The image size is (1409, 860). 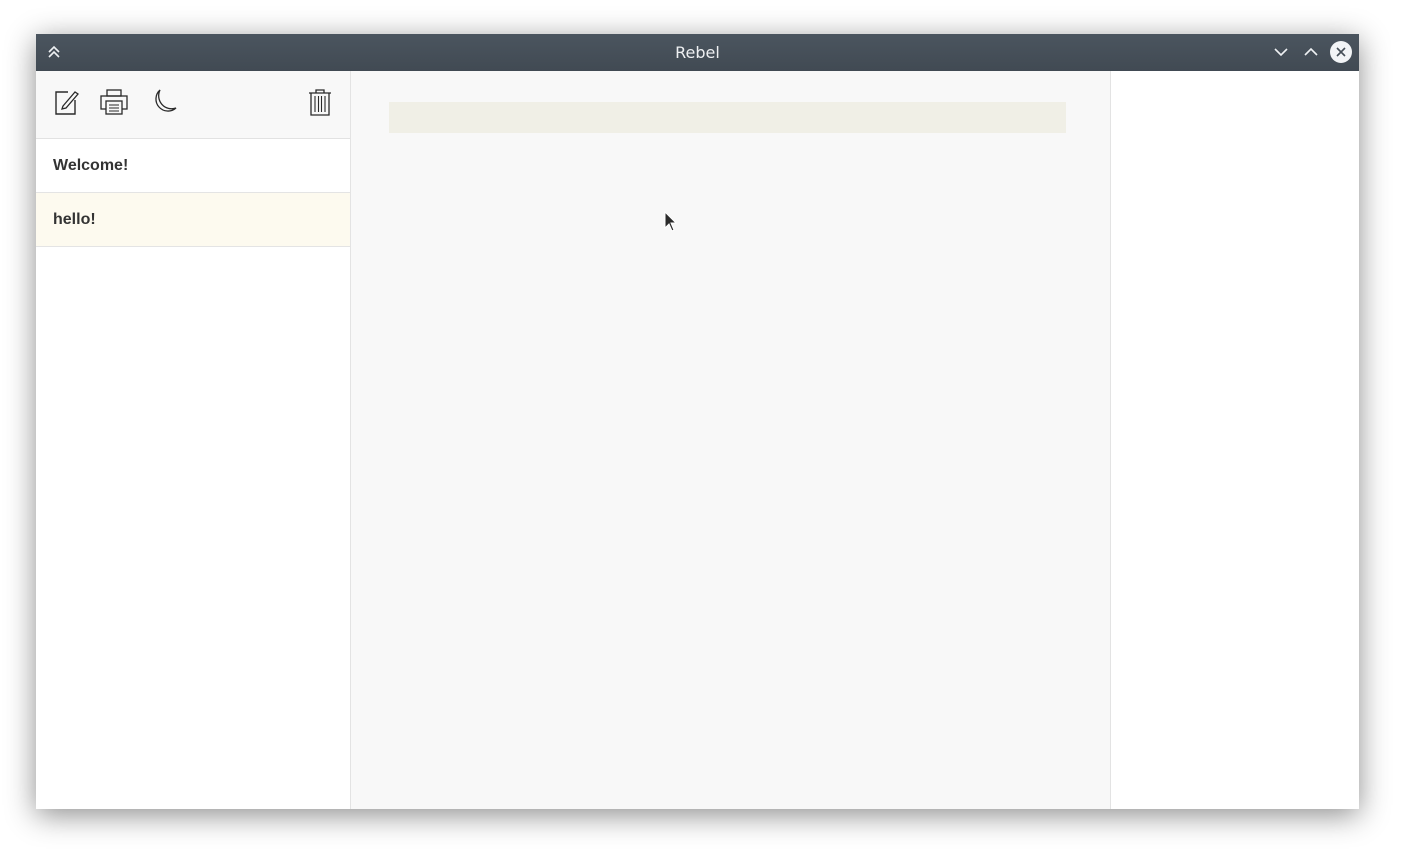 I want to click on close-button, so click(x=1341, y=52).